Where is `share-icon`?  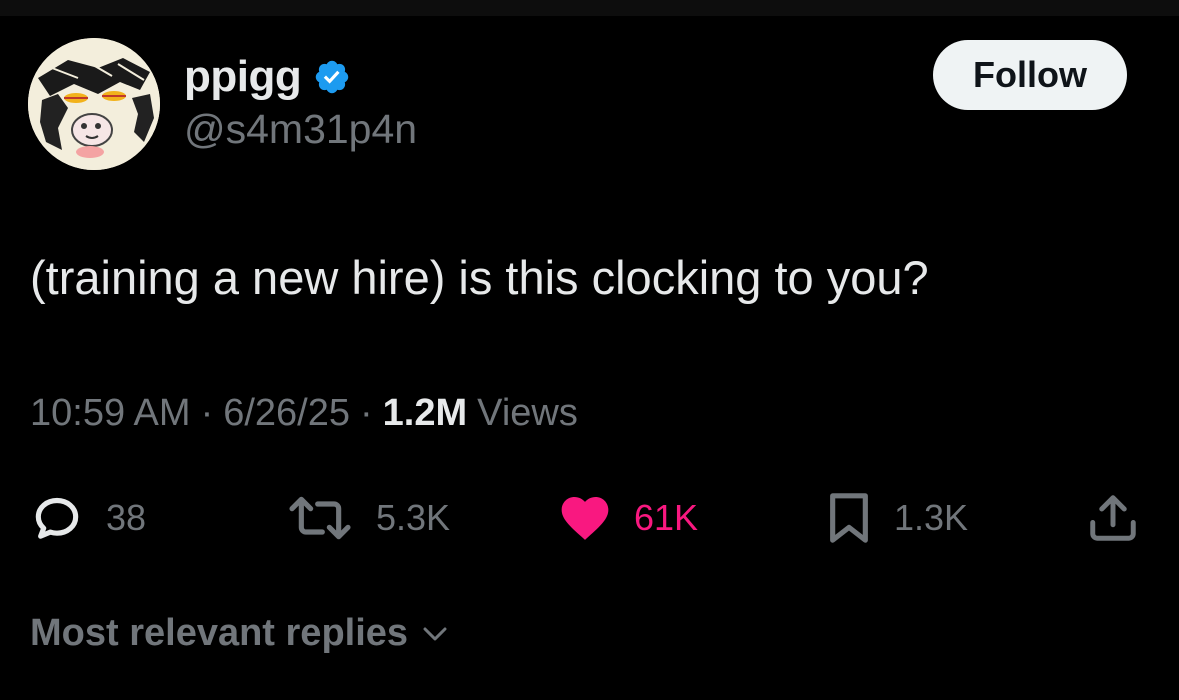 share-icon is located at coordinates (1113, 518).